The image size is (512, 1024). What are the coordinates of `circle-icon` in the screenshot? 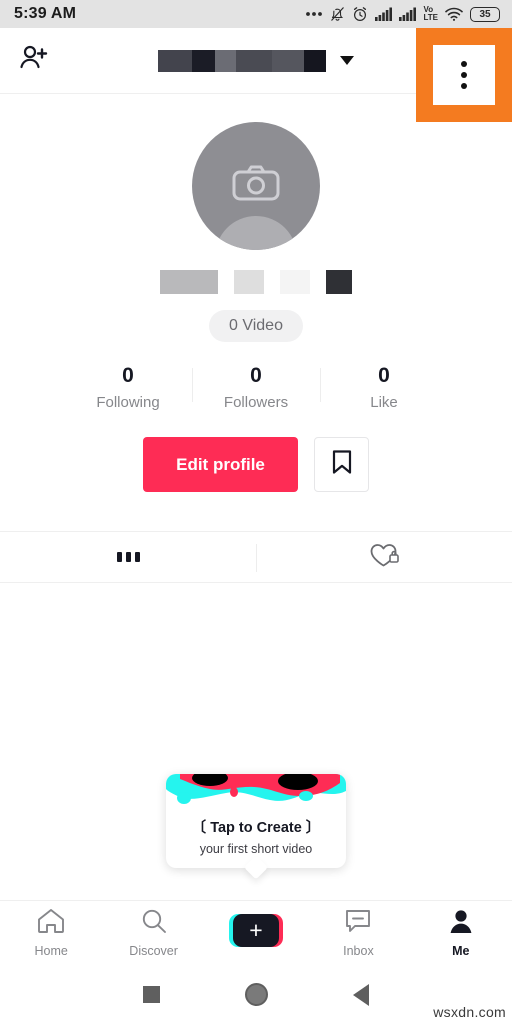 It's located at (256, 994).